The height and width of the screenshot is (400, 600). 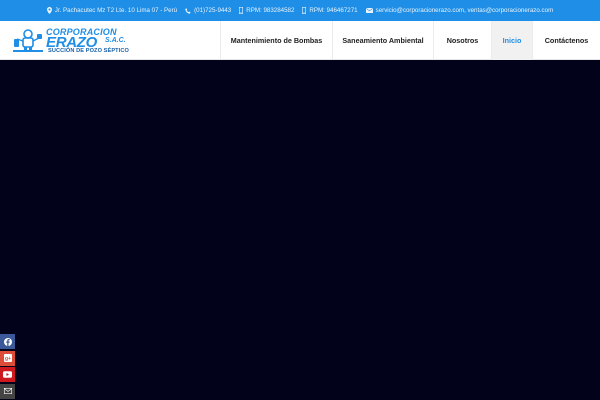 I want to click on youtube-icon, so click(x=7, y=374).